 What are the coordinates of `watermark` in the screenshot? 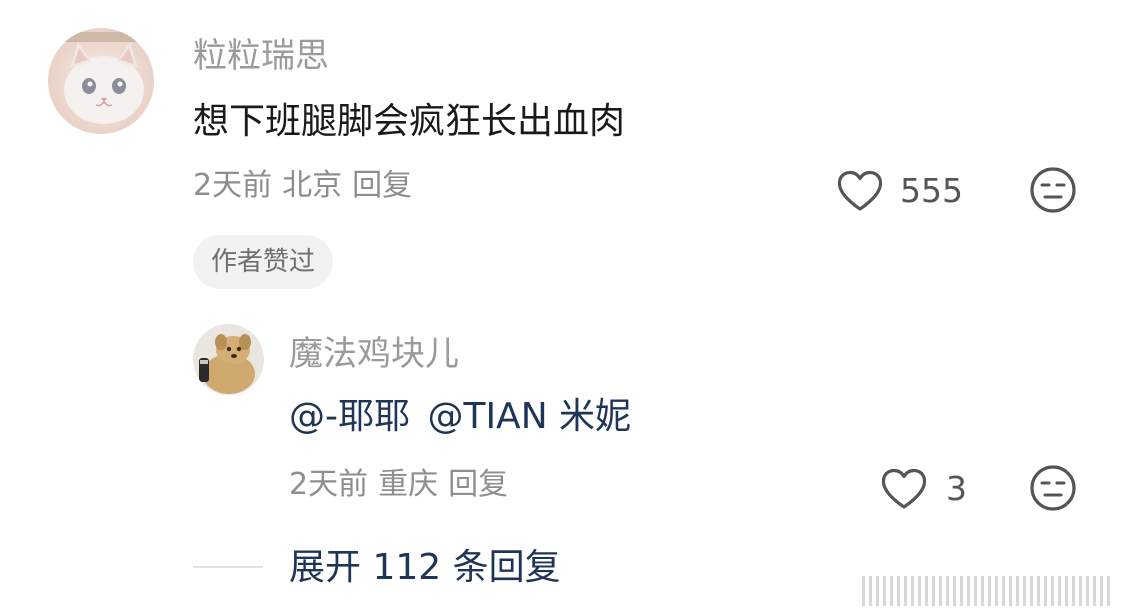 It's located at (986, 591).